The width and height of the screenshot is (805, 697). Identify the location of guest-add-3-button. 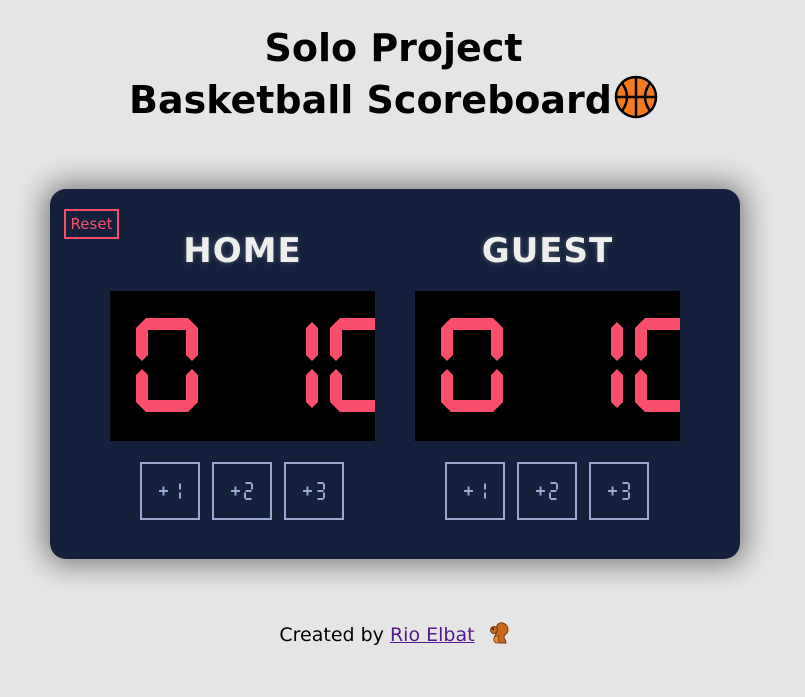
(619, 491).